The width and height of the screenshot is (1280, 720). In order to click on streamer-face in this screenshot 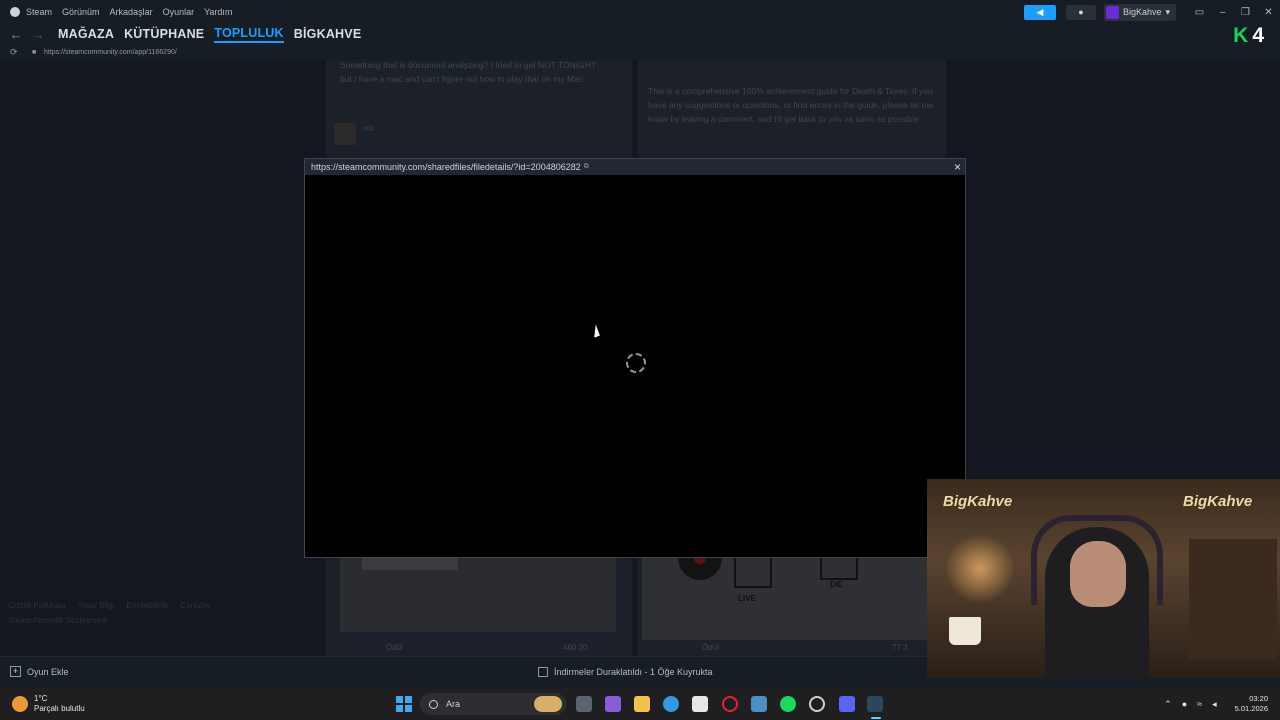, I will do `click(1098, 574)`.